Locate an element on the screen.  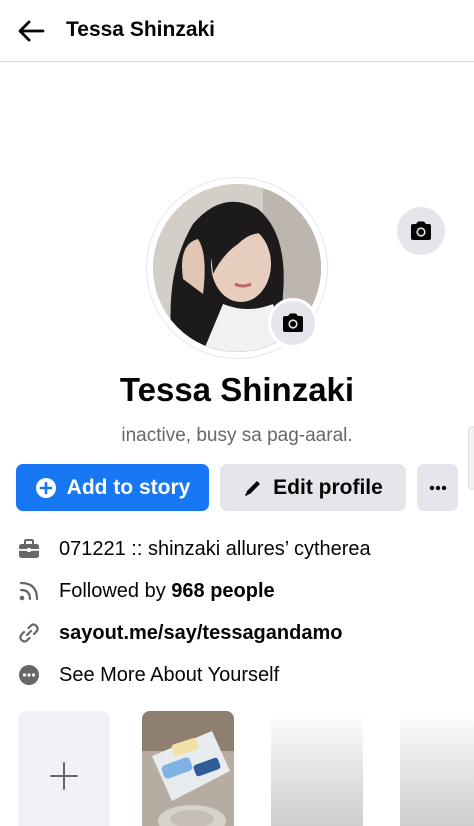
link-icon is located at coordinates (29, 633).